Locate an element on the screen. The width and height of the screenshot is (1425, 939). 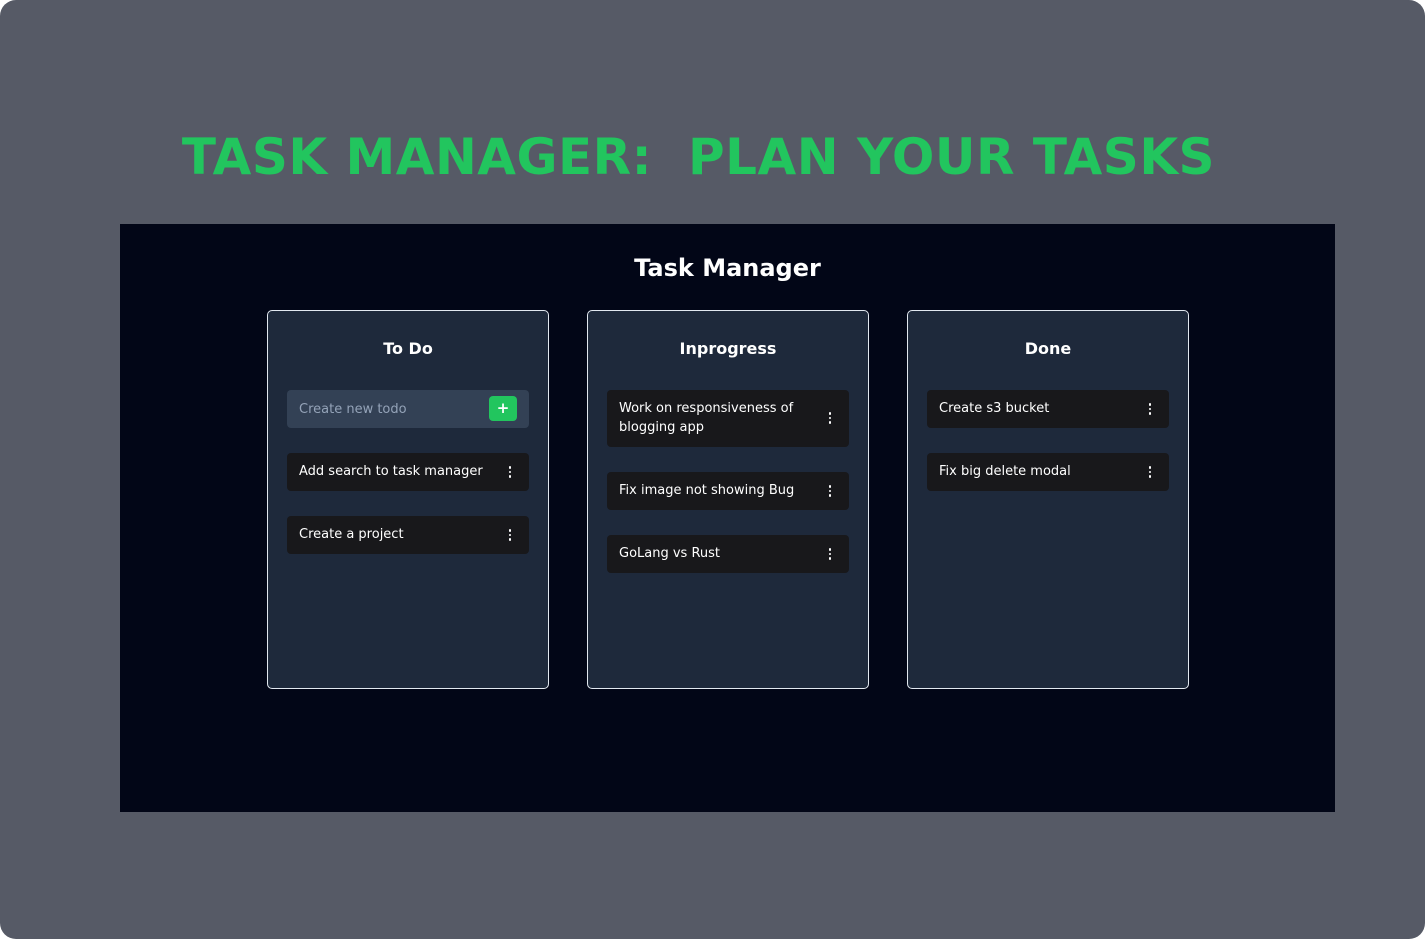
task-card: Create s3 bucket is located at coordinates (1048, 409).